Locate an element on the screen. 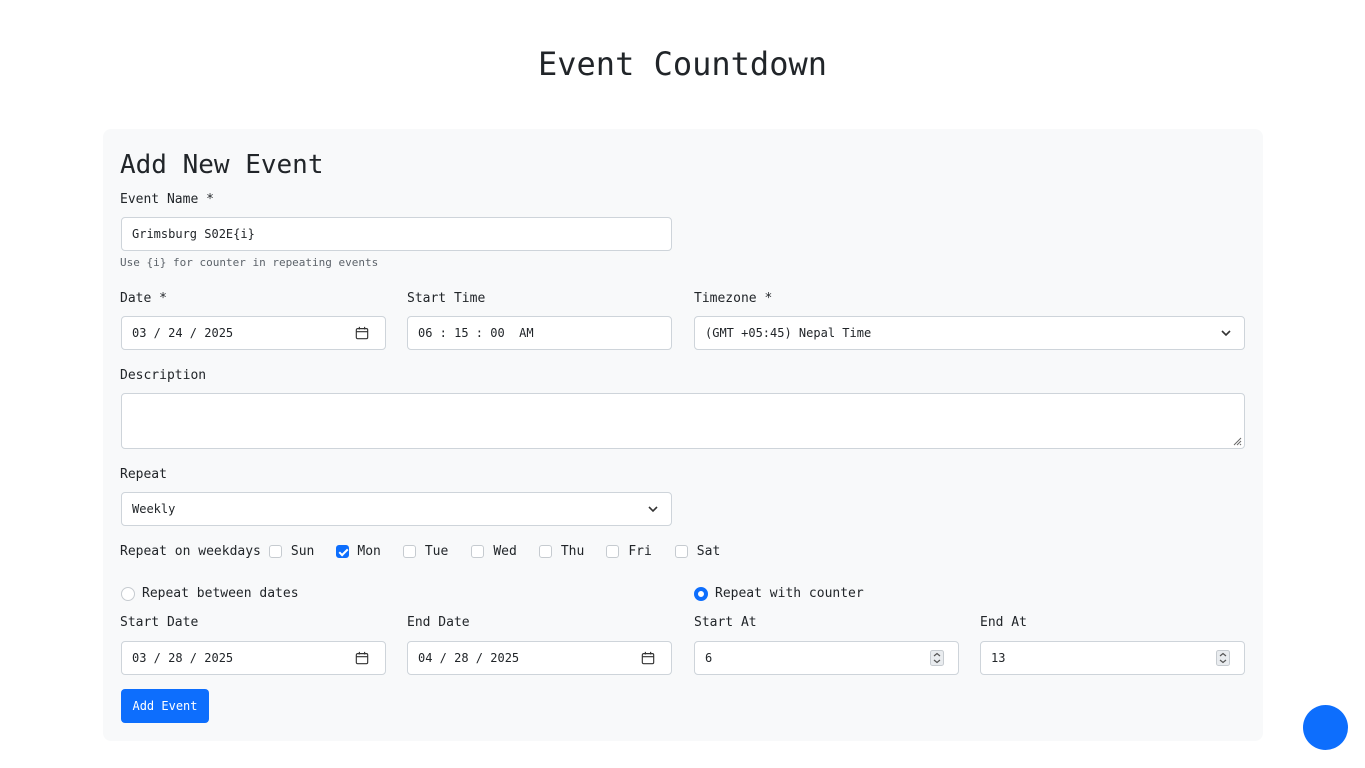 The height and width of the screenshot is (768, 1365). repeat-between-dates-radio is located at coordinates (128, 594).